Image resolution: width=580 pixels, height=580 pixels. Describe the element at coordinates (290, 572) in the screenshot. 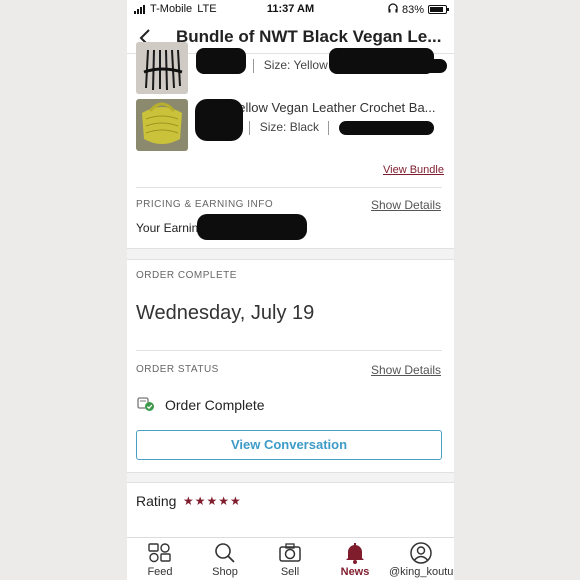

I see `tab-label: Sell` at that location.